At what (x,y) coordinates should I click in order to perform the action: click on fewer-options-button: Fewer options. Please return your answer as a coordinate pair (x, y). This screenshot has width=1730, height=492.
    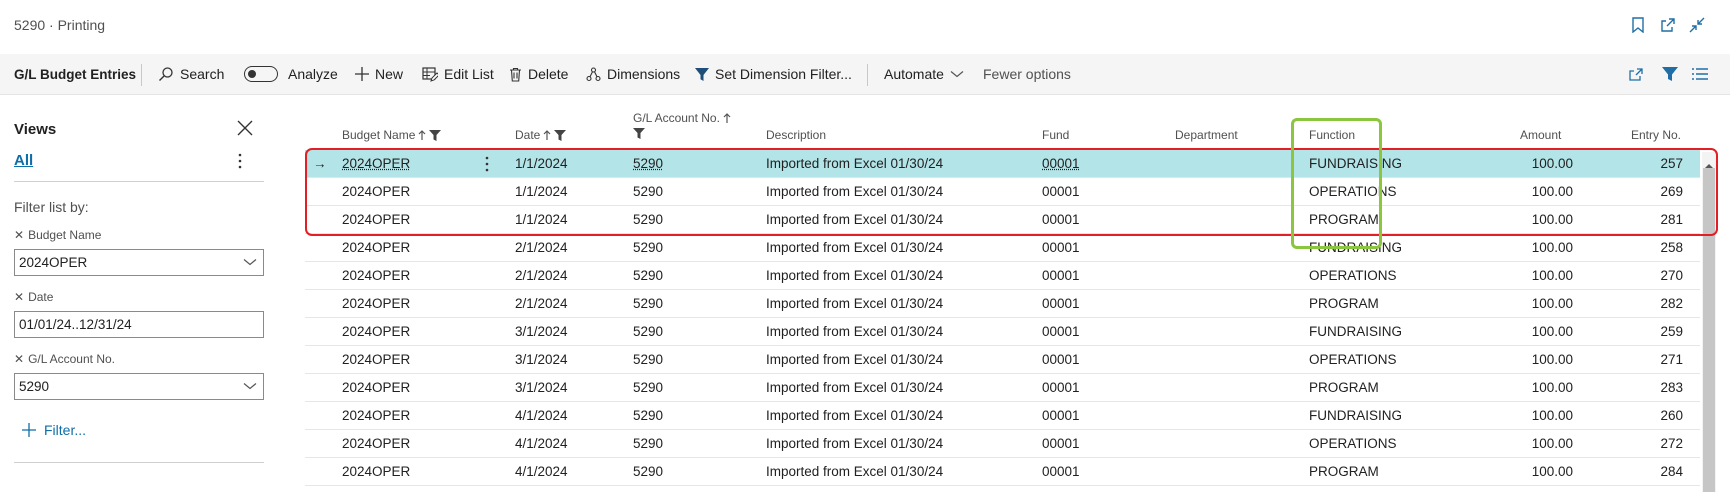
    Looking at the image, I should click on (1027, 74).